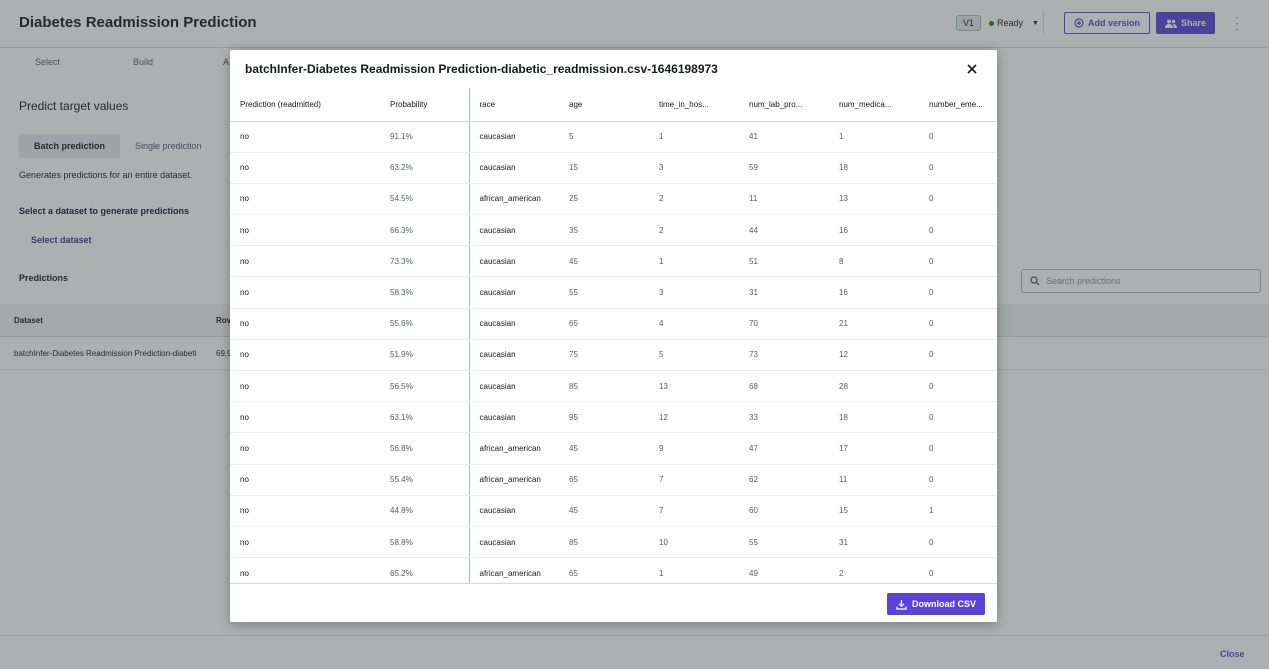  What do you see at coordinates (425, 168) in the screenshot?
I see `probability-cell: 63.2%` at bounding box center [425, 168].